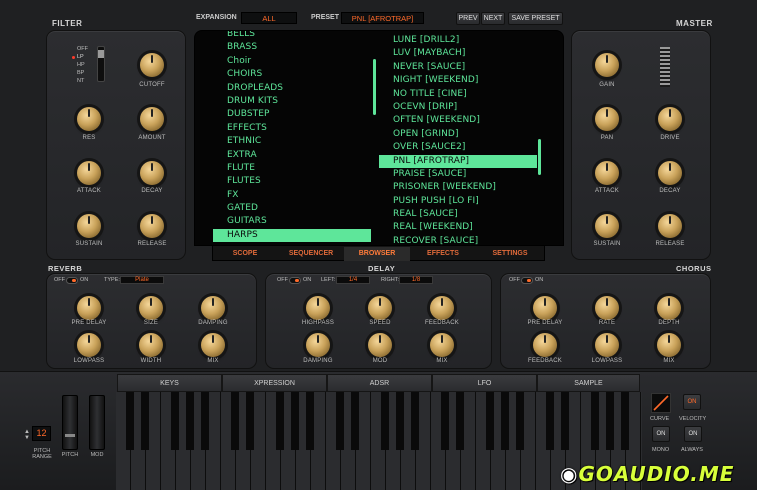 The image size is (757, 490). Describe the element at coordinates (245, 254) in the screenshot. I see `tab-scope: SCOPE` at that location.